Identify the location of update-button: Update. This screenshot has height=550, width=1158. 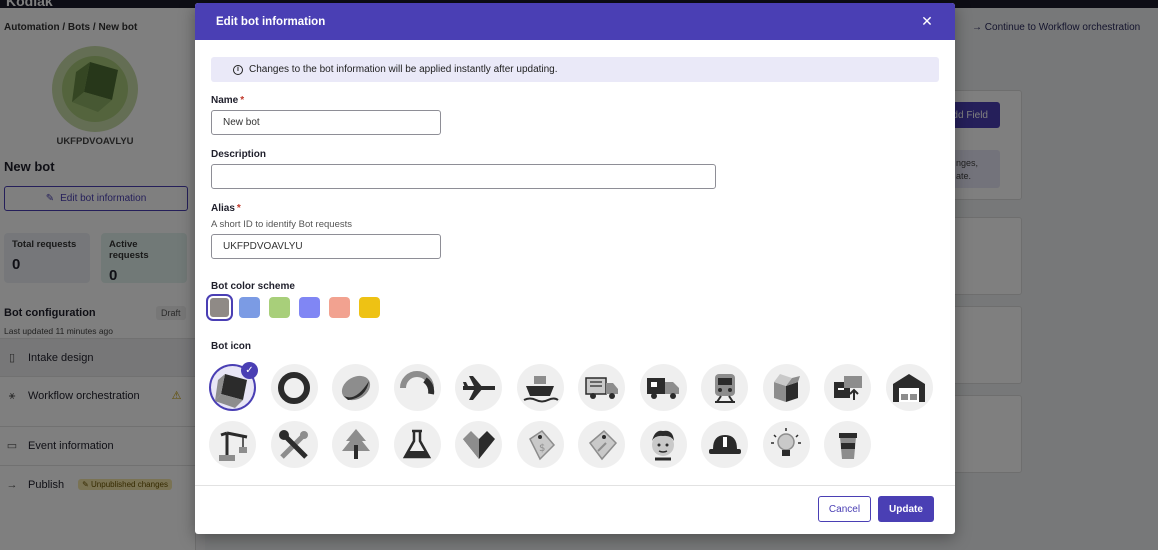
(906, 509).